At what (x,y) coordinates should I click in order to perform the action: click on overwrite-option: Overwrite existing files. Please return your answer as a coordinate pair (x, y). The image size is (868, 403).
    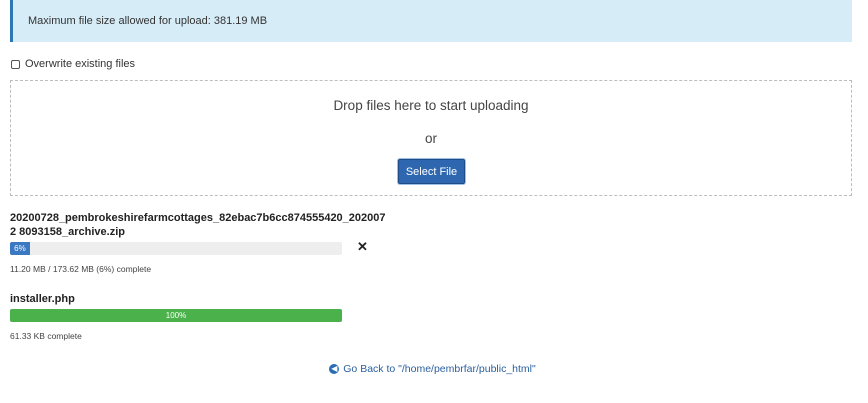
    Looking at the image, I should click on (73, 64).